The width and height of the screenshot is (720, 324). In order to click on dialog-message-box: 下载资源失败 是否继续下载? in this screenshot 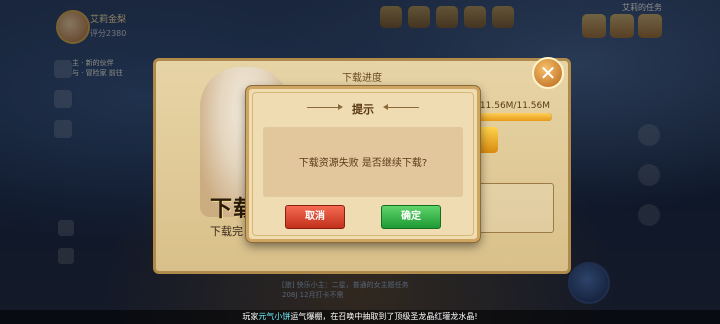, I will do `click(363, 162)`.